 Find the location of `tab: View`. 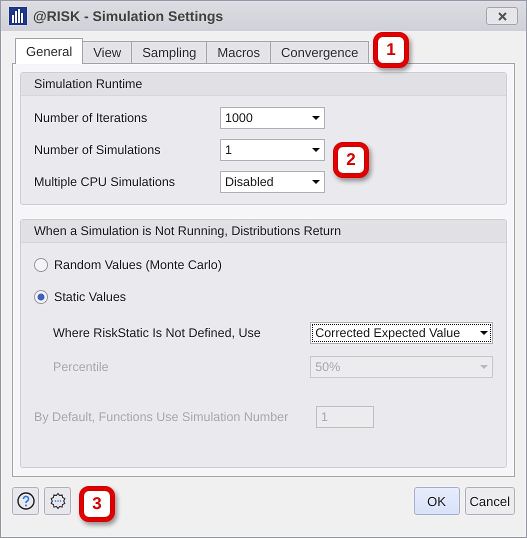

tab: View is located at coordinates (107, 52).